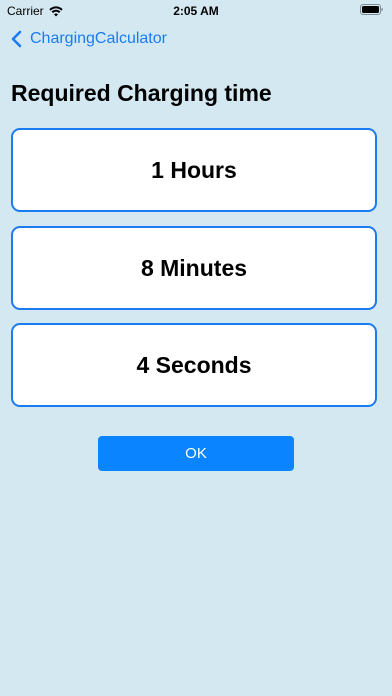 The width and height of the screenshot is (392, 696). What do you see at coordinates (196, 41) in the screenshot?
I see `navigation-bar: ChargingCalculator` at bounding box center [196, 41].